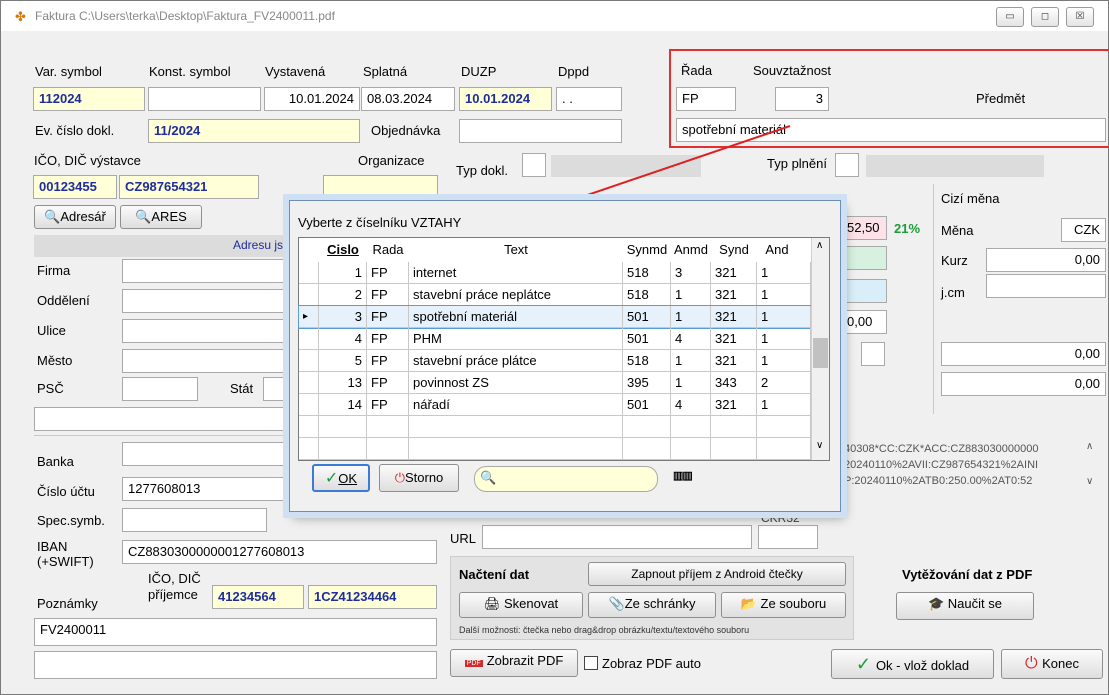  I want to click on check-icon: ✓, so click(331, 478).